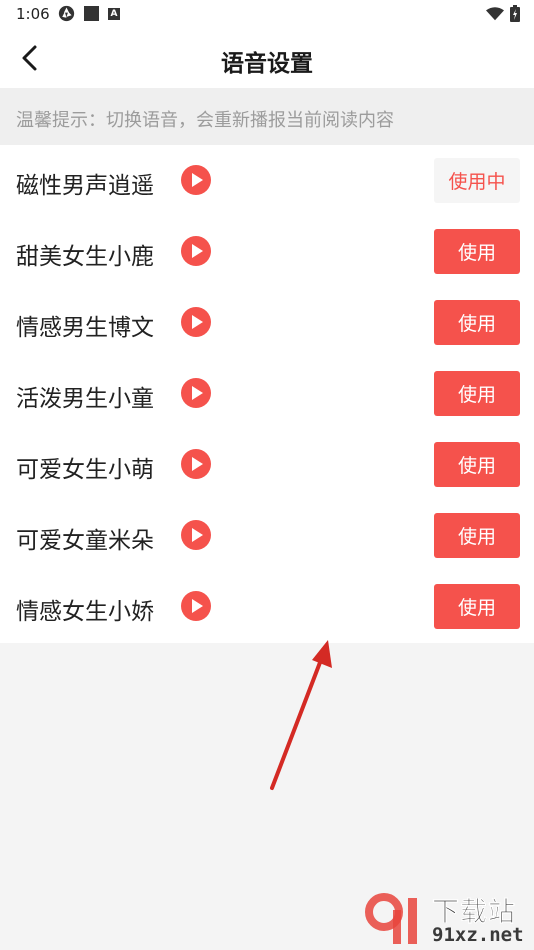  Describe the element at coordinates (267, 251) in the screenshot. I see `voice-row: 甜美女生小鹿 使用` at that location.